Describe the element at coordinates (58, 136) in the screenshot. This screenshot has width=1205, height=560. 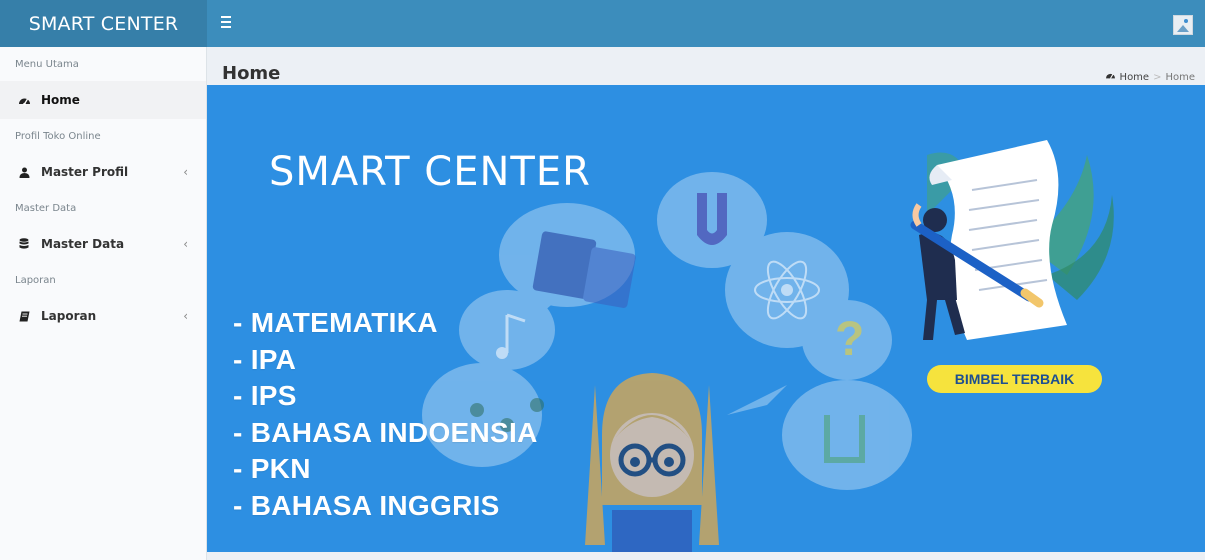
I see `sidebar-header-profil-toko-online: Profil Toko Online` at that location.